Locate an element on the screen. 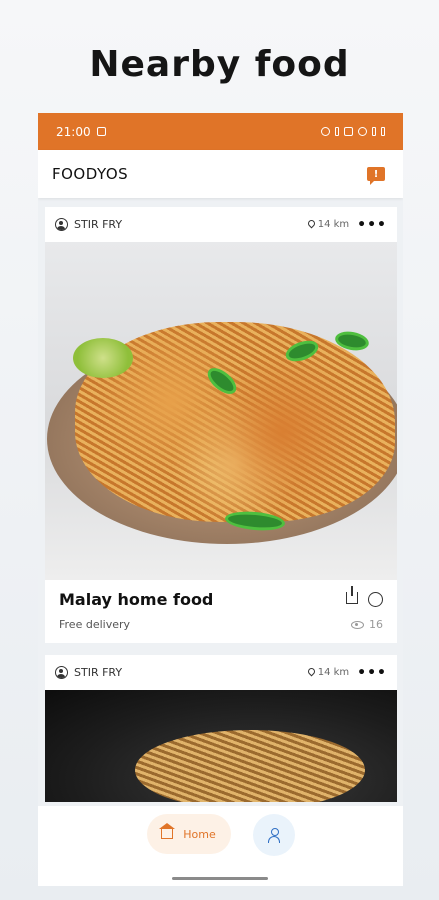  noodles-shape is located at coordinates (250, 766).